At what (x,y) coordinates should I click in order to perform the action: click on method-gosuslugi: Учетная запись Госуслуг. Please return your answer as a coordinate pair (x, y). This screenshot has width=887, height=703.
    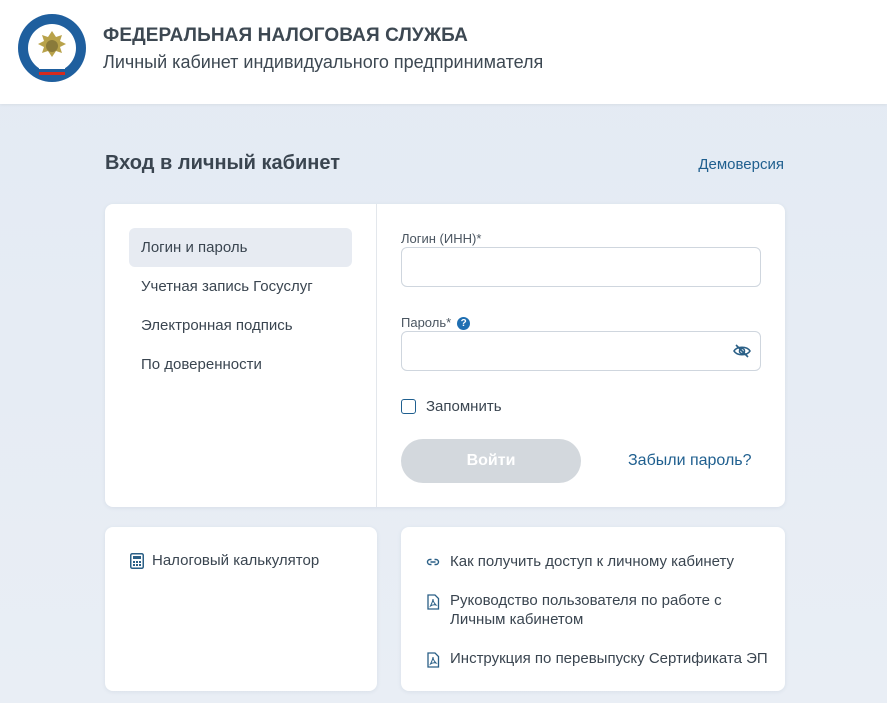
    Looking at the image, I should click on (240, 286).